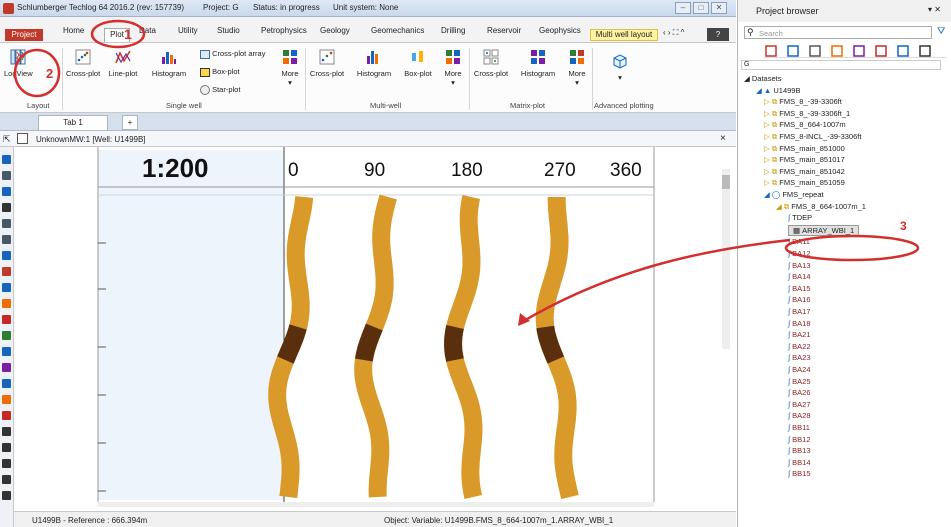  Describe the element at coordinates (118, 34) in the screenshot. I see `annotation-circle-plot` at that location.